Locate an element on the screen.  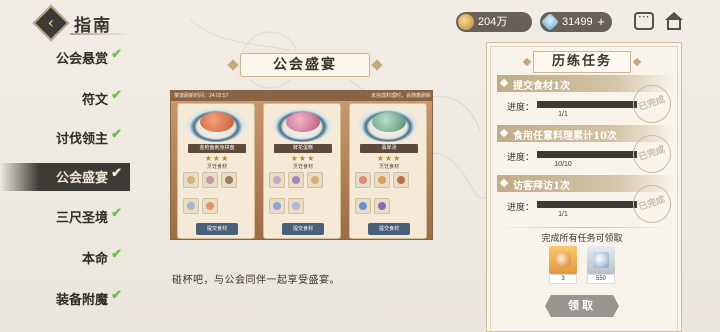
sidebar-item-guild-feast: 公会盛宴 ✔ is located at coordinates (65, 177).